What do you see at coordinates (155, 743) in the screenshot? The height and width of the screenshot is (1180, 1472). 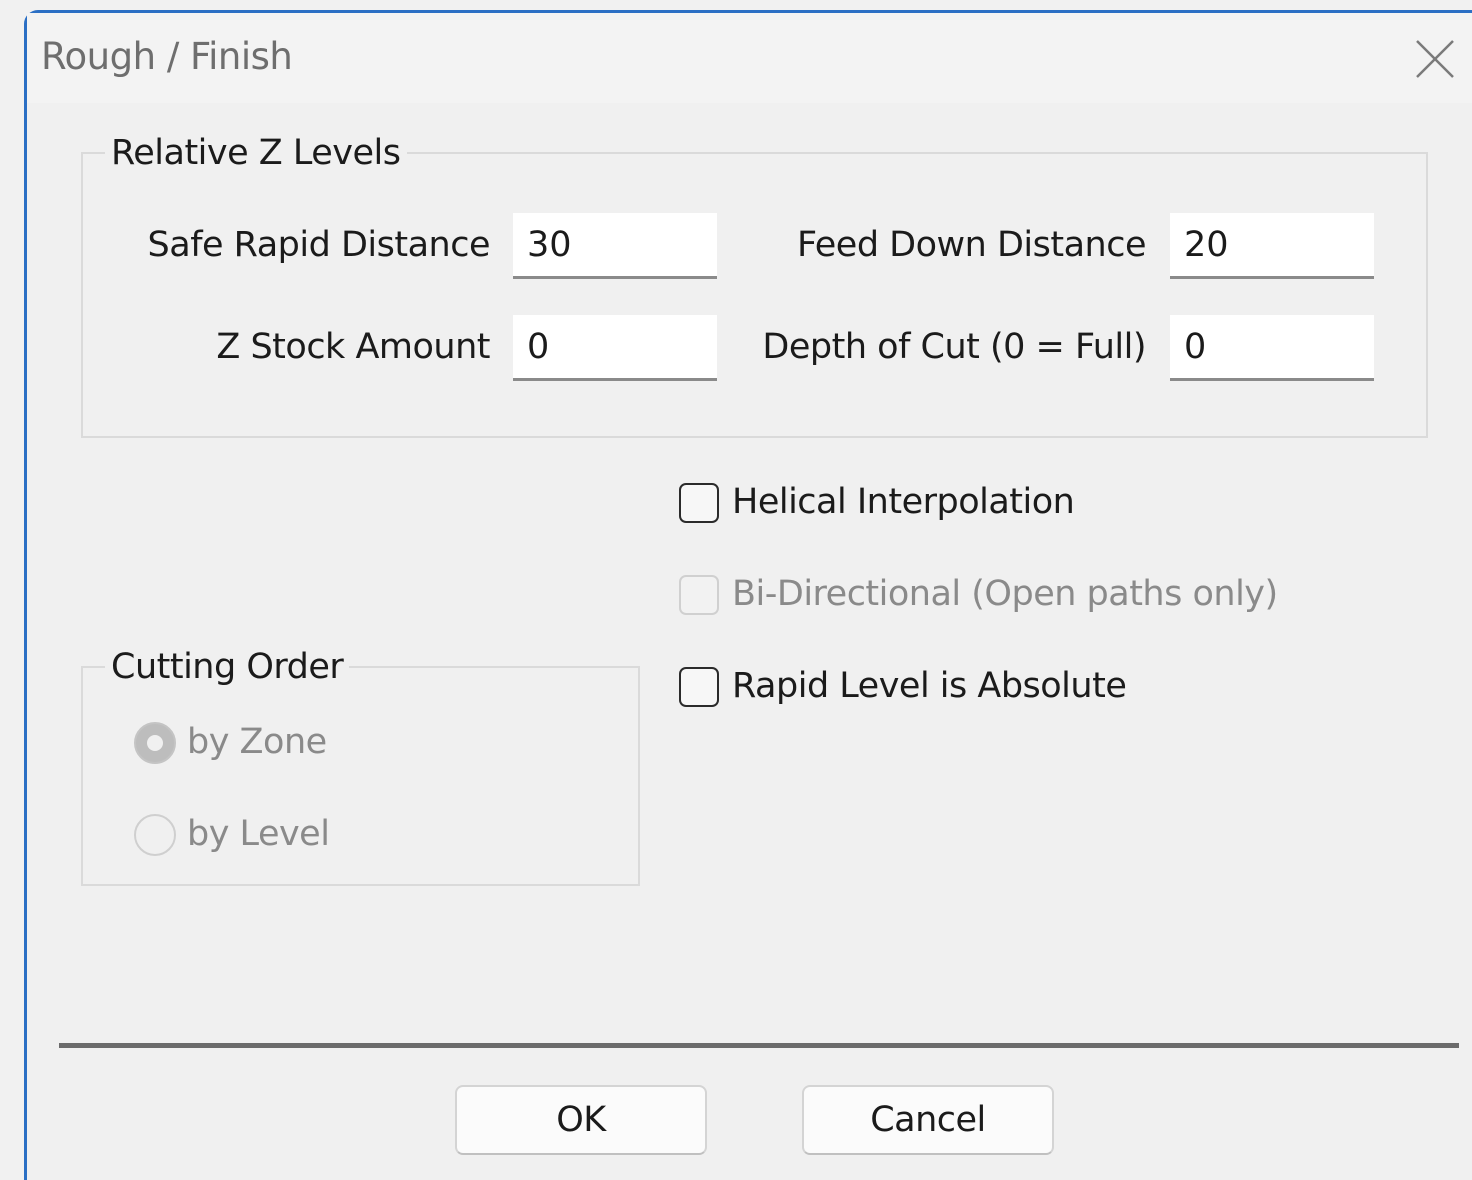 I see `by-zone-radio` at bounding box center [155, 743].